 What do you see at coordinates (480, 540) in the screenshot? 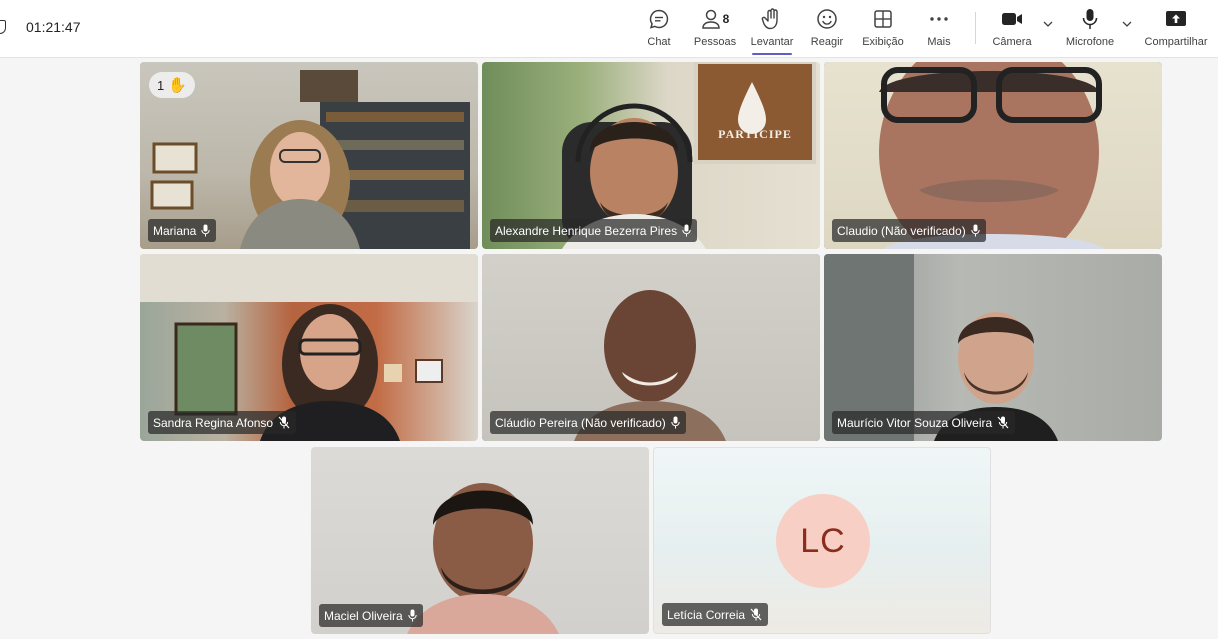
I see `participant-tile: Maciel Oliveira` at bounding box center [480, 540].